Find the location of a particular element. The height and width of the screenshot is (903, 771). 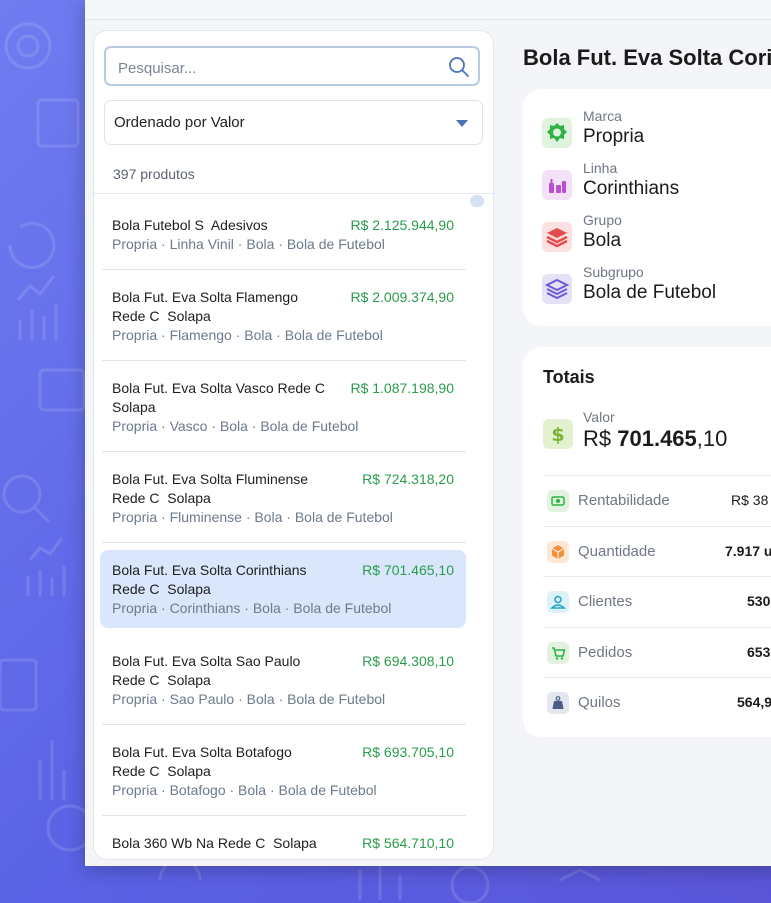

product-price: R$ 701.465,10 is located at coordinates (408, 570).